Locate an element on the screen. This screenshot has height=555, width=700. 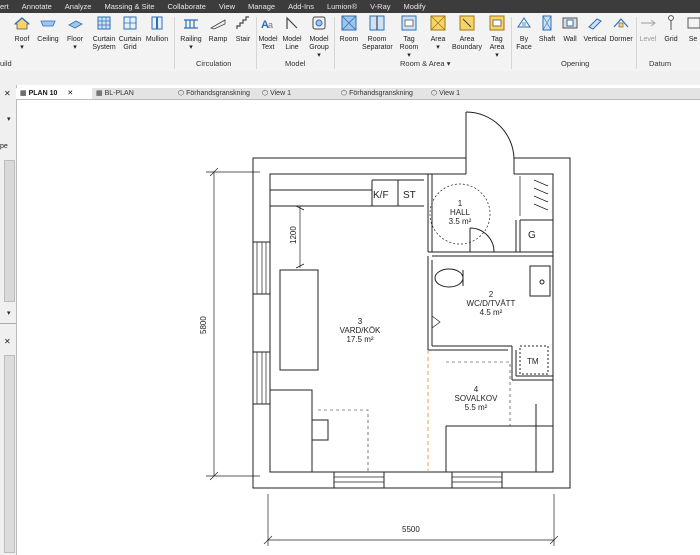
tag-room-button: Tag Room ▾ is located at coordinates (409, 37).